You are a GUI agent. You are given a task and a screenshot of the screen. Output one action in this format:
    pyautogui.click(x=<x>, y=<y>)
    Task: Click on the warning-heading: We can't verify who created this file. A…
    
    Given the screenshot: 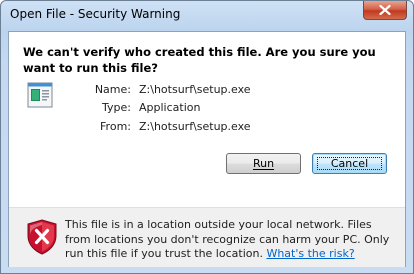 What is the action you would take?
    pyautogui.click(x=199, y=60)
    